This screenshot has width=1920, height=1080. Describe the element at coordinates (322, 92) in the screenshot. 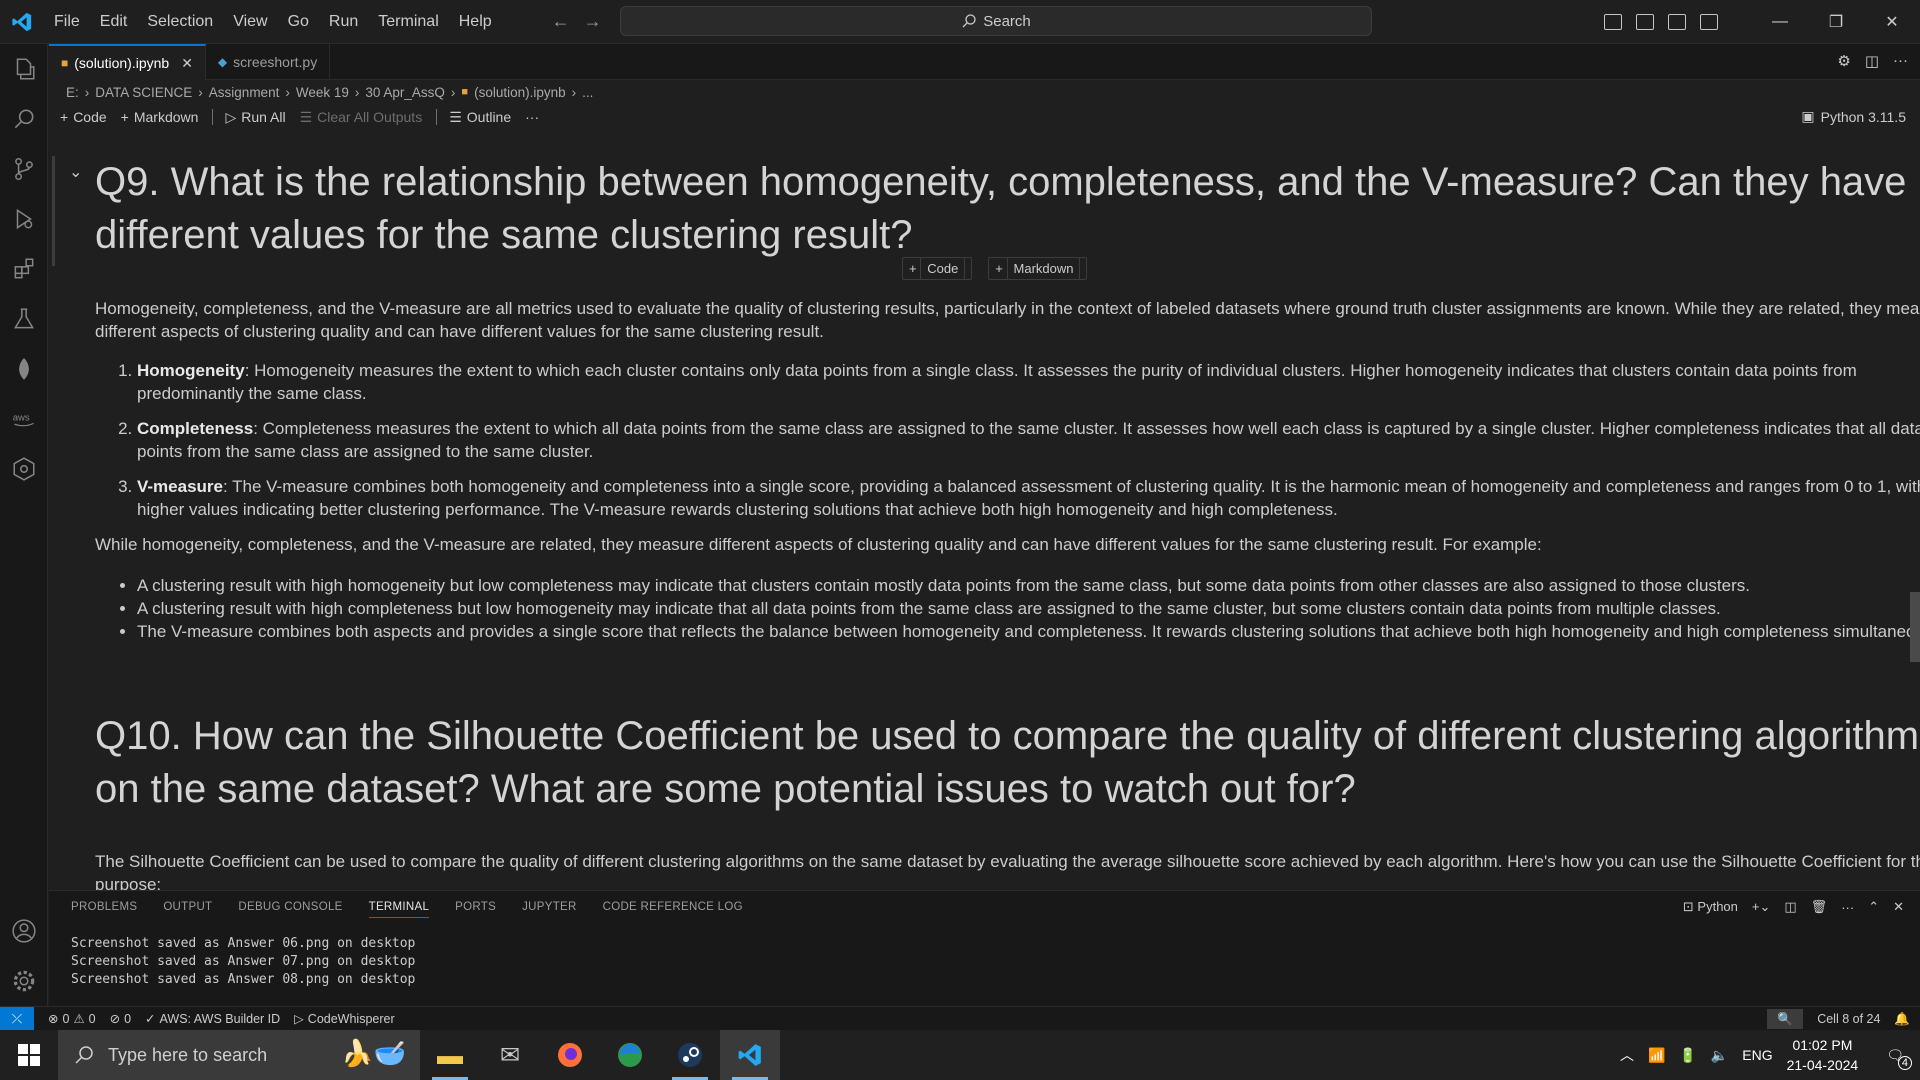

I see `breadcrumb-item: Week 19` at that location.